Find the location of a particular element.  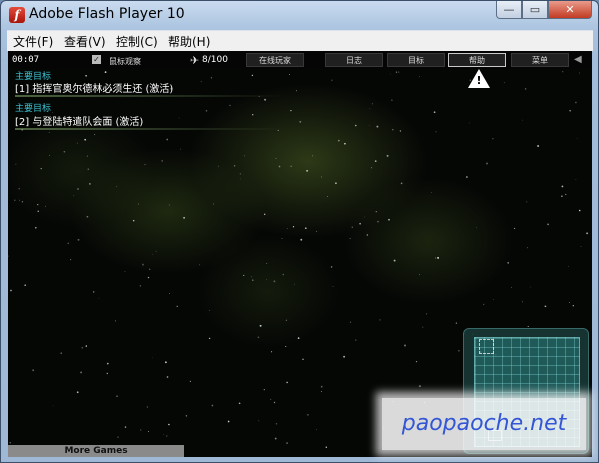

mouse-observe-checkbox: ✓ is located at coordinates (96, 59).